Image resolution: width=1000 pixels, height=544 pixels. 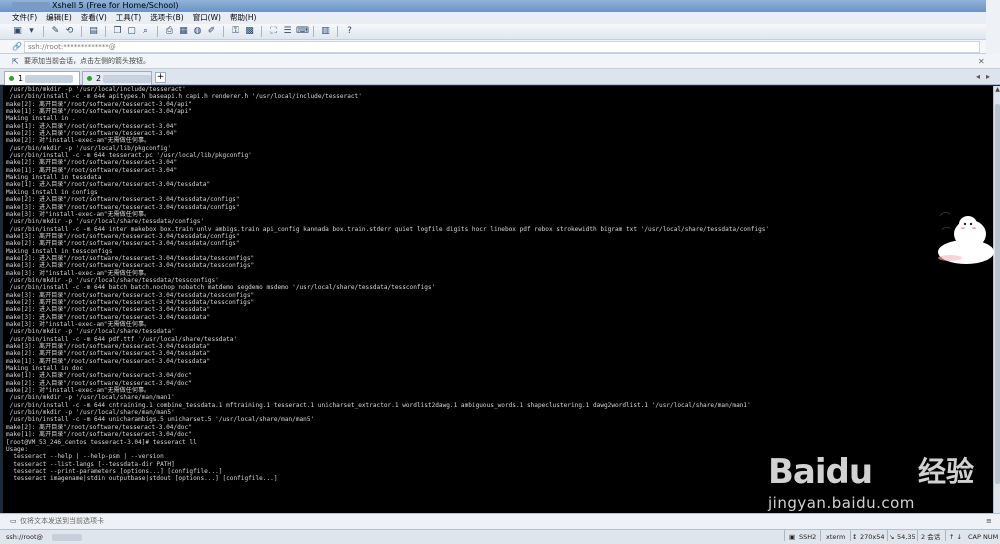 I want to click on compose-icon: ⌨, so click(x=302, y=31).